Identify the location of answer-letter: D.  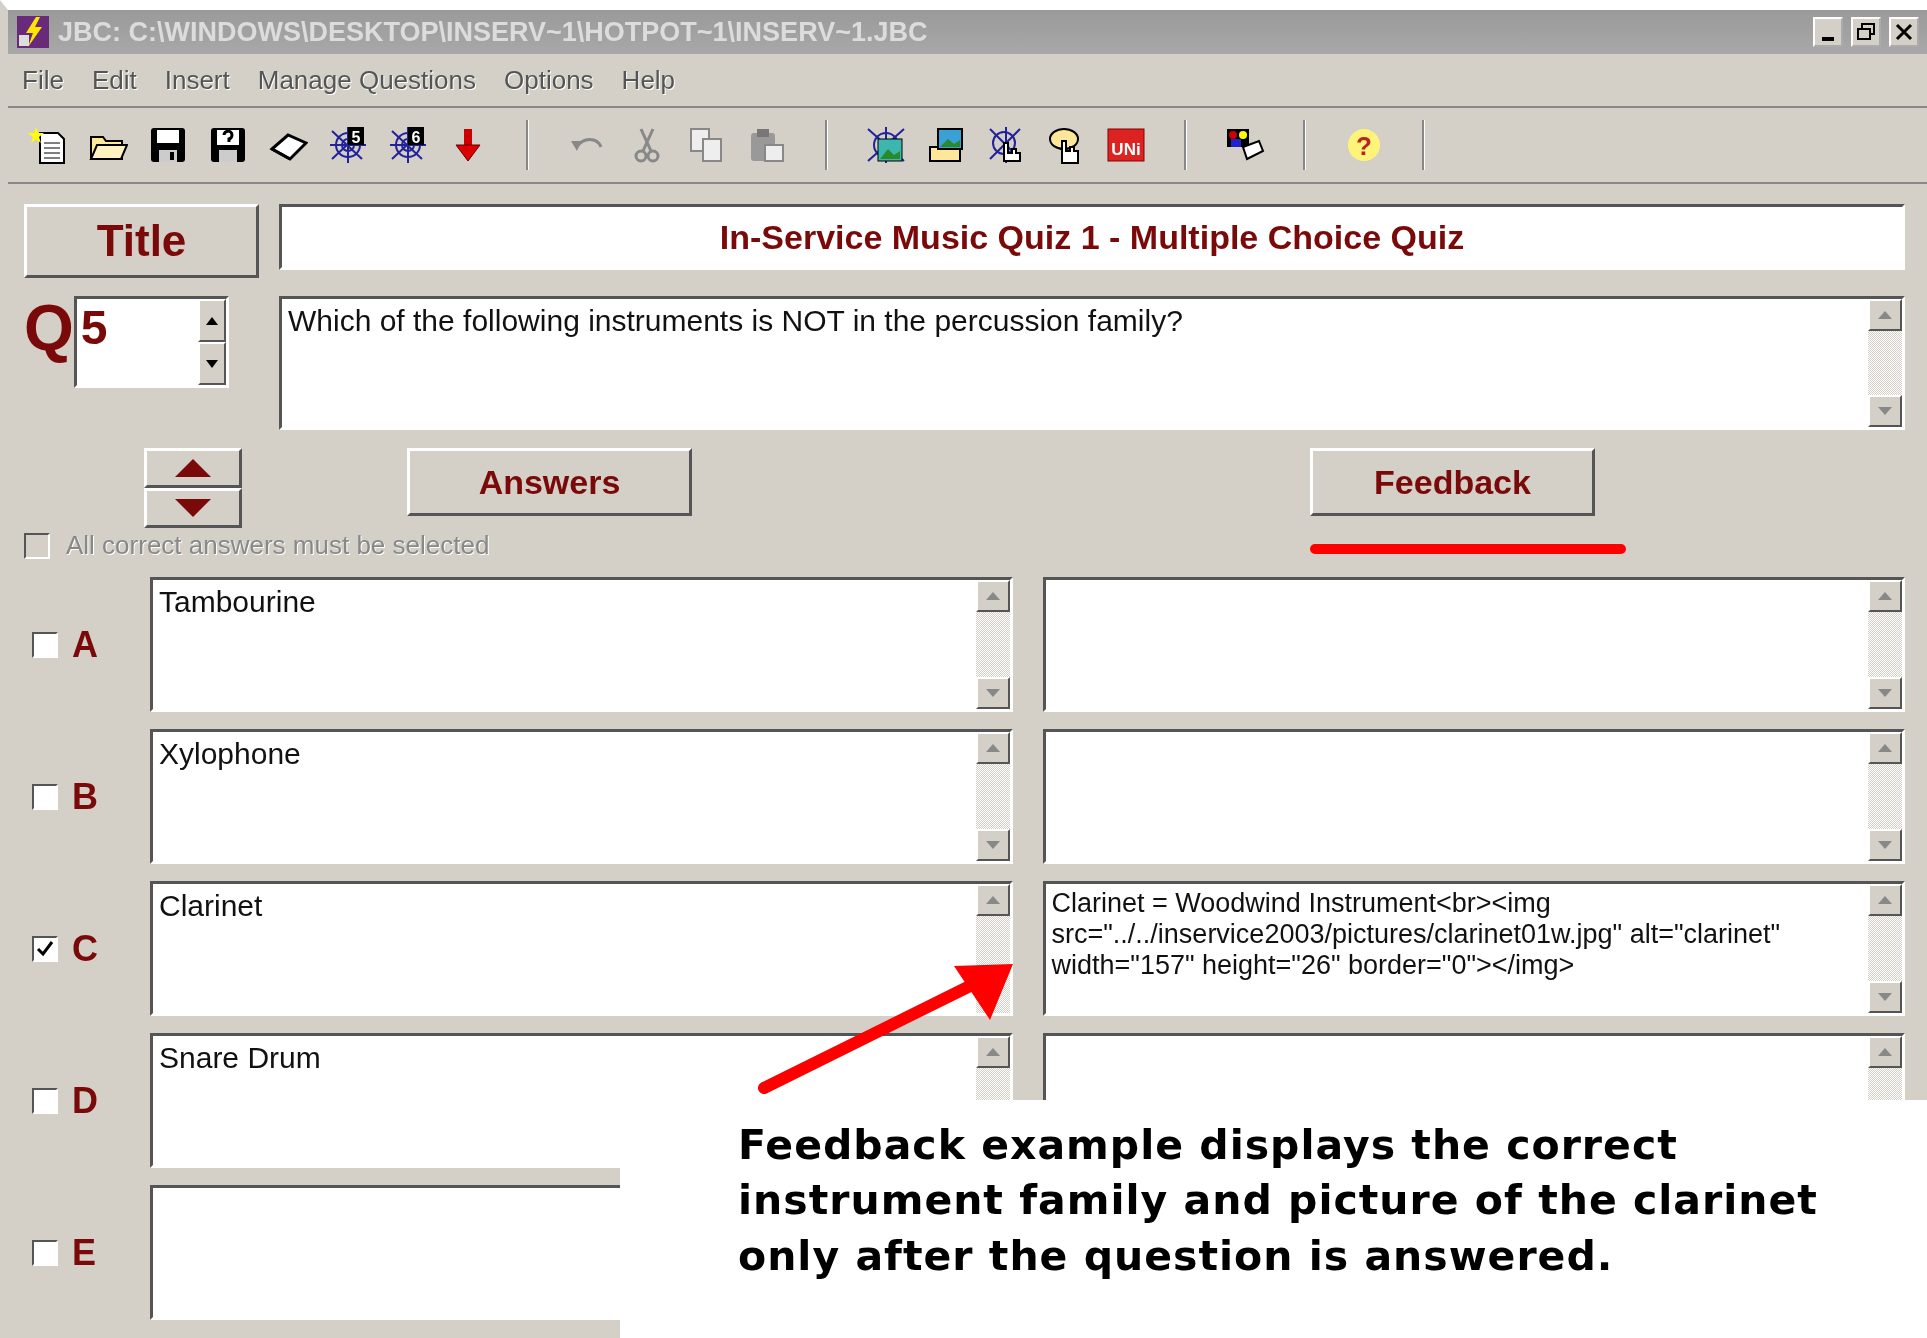
(85, 1100).